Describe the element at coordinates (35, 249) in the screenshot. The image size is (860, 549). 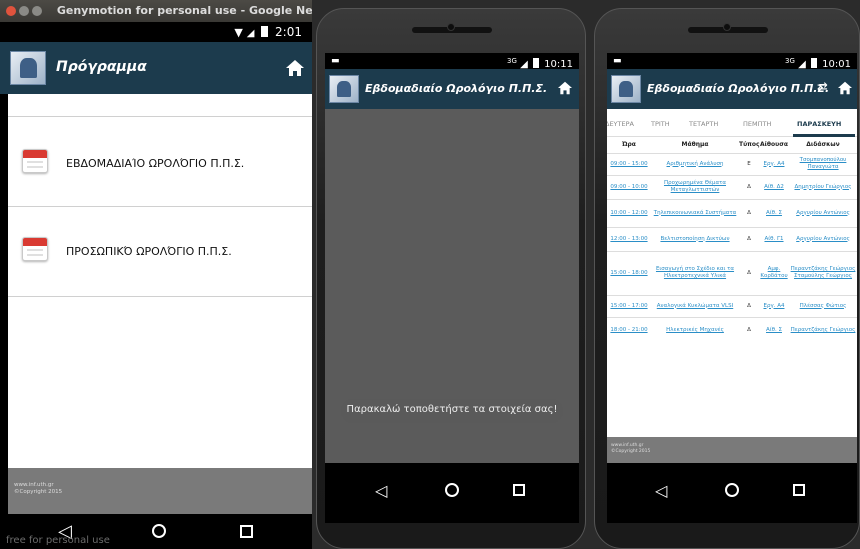
I see `calendar-icon` at that location.